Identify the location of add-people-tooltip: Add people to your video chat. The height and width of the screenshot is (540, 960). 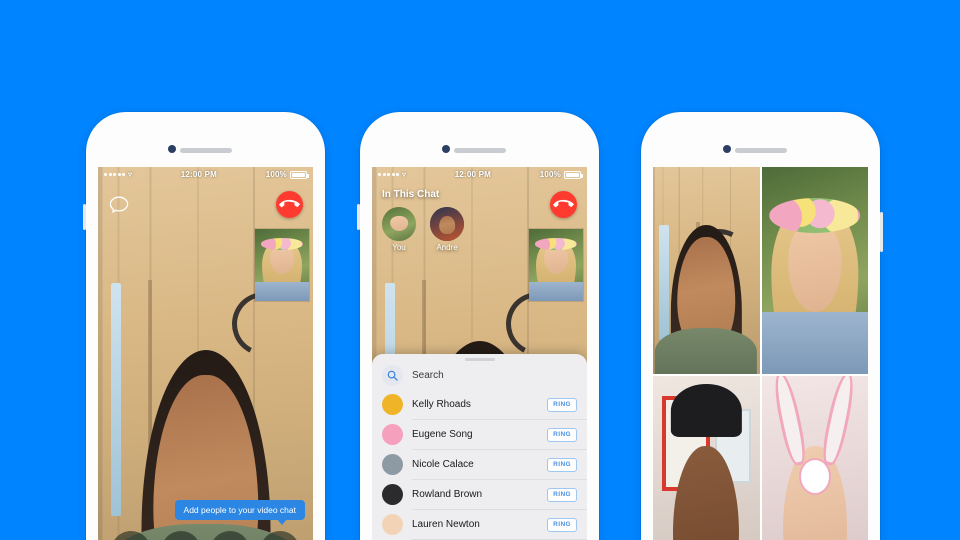
(239, 512).